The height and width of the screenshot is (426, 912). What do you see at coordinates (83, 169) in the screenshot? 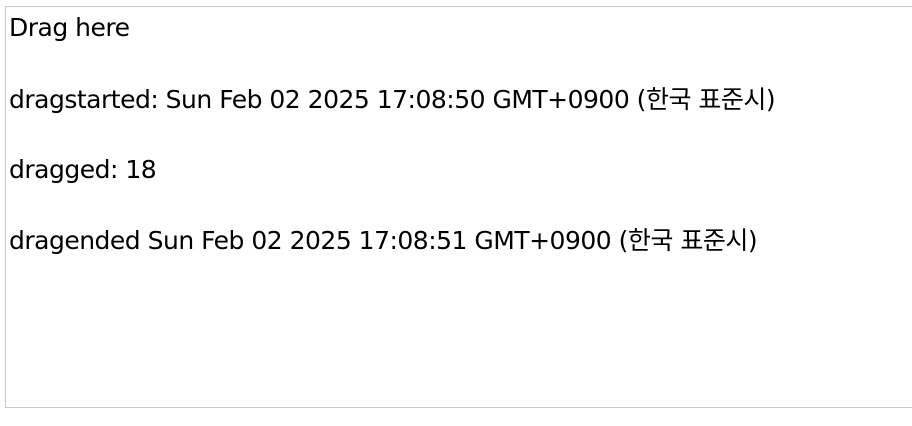
I see `dragged-count-log: dragged: 18` at bounding box center [83, 169].